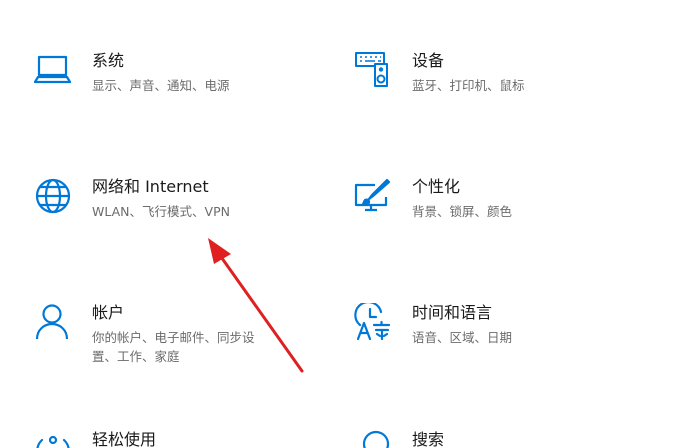  Describe the element at coordinates (428, 439) in the screenshot. I see `tile-title: 搜索` at that location.